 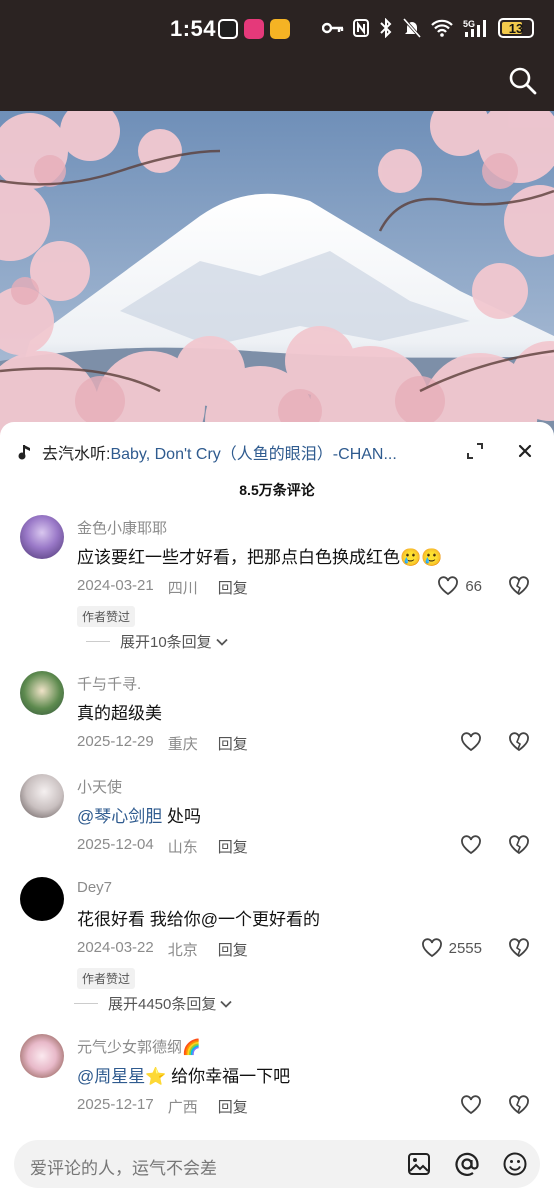 I want to click on mute-bell-icon, so click(x=412, y=28).